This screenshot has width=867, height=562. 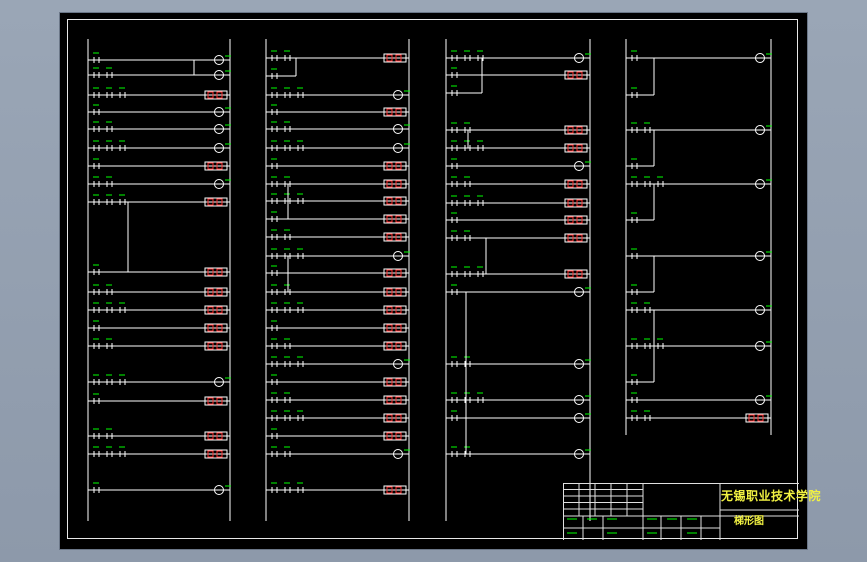 What do you see at coordinates (771, 496) in the screenshot?
I see `school-name: 无锡职业技术学院` at bounding box center [771, 496].